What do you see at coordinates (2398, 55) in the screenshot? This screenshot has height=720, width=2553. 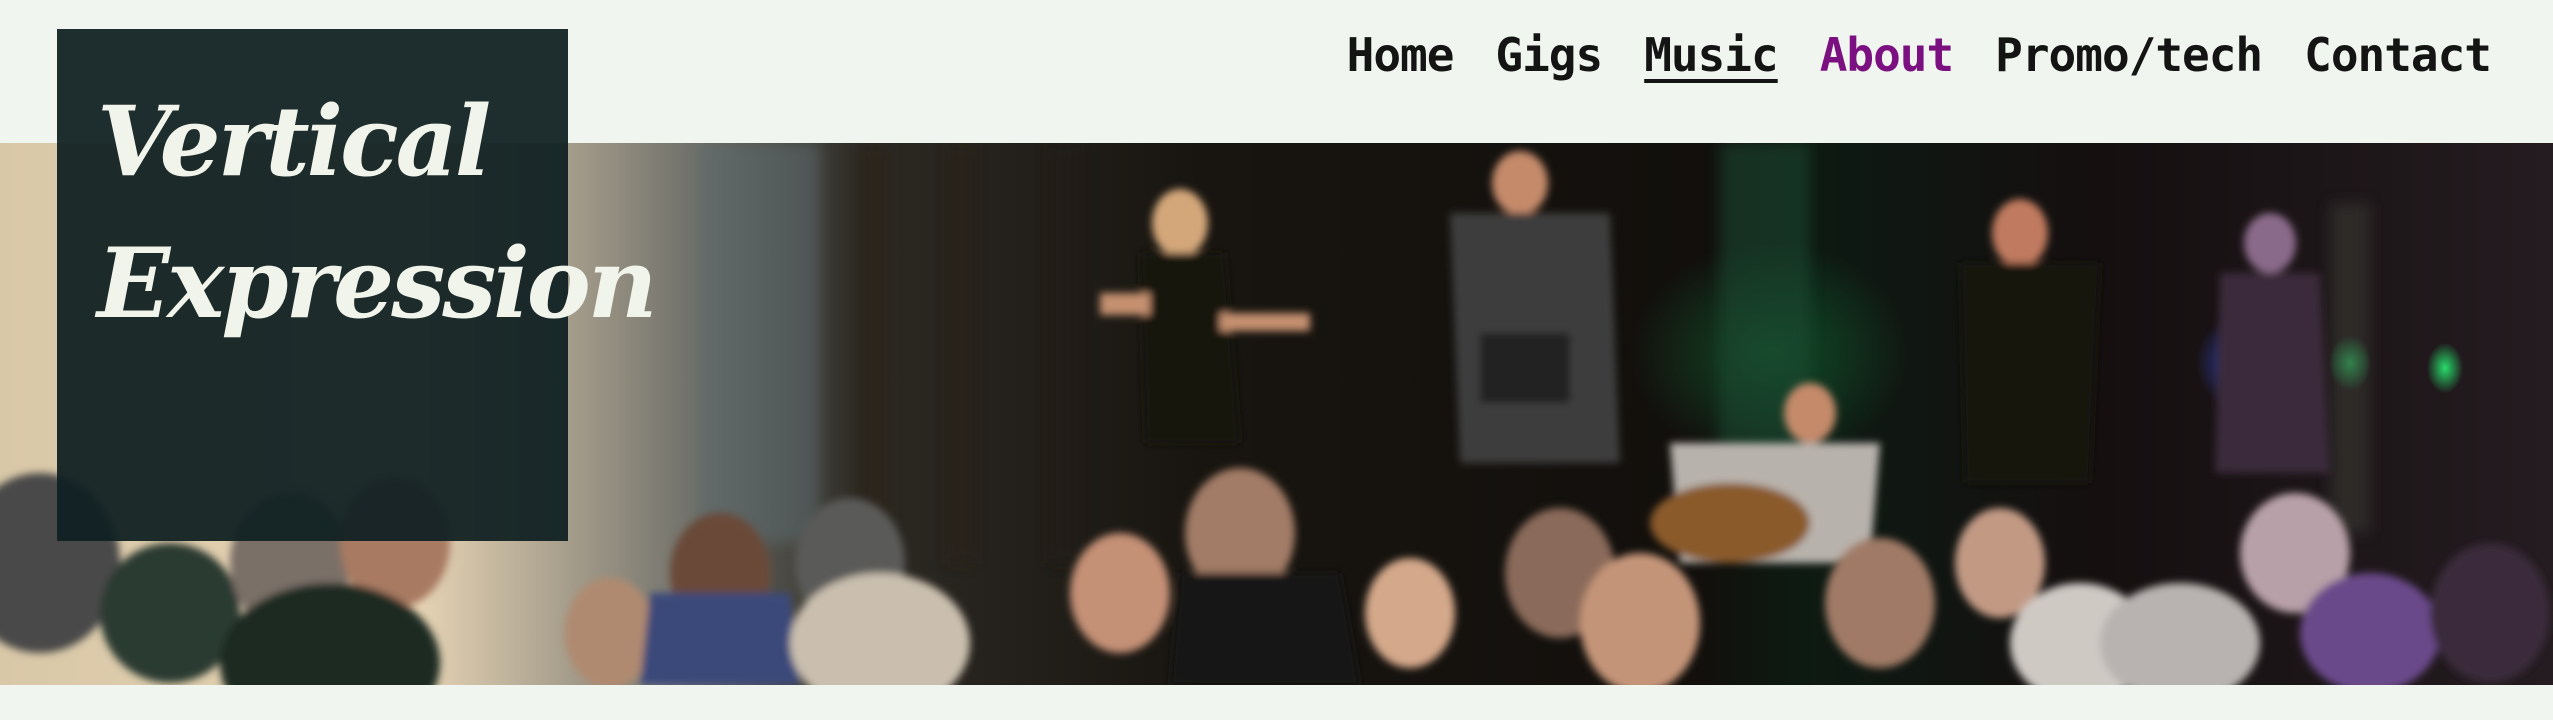 I see `nav-contact-link: Contact` at bounding box center [2398, 55].